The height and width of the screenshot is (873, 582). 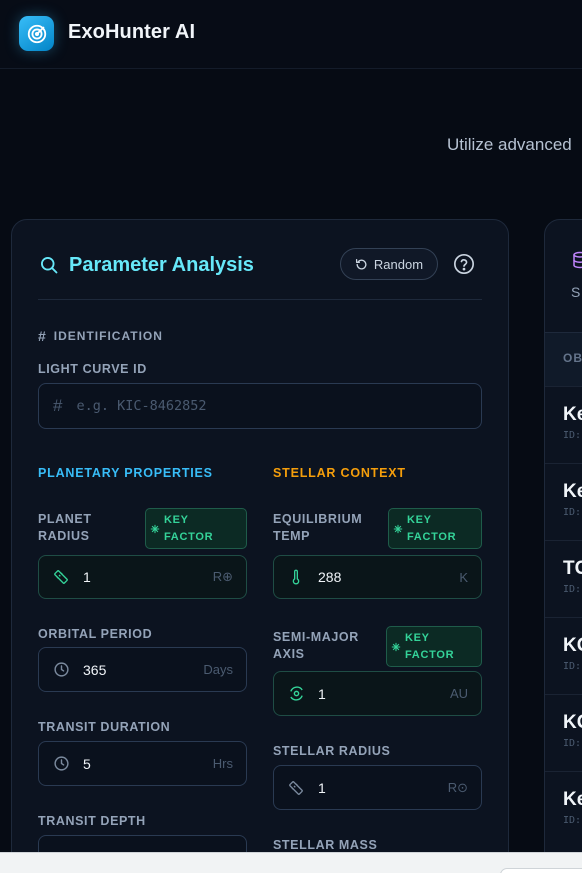 I want to click on orbit-icon, so click(x=296, y=694).